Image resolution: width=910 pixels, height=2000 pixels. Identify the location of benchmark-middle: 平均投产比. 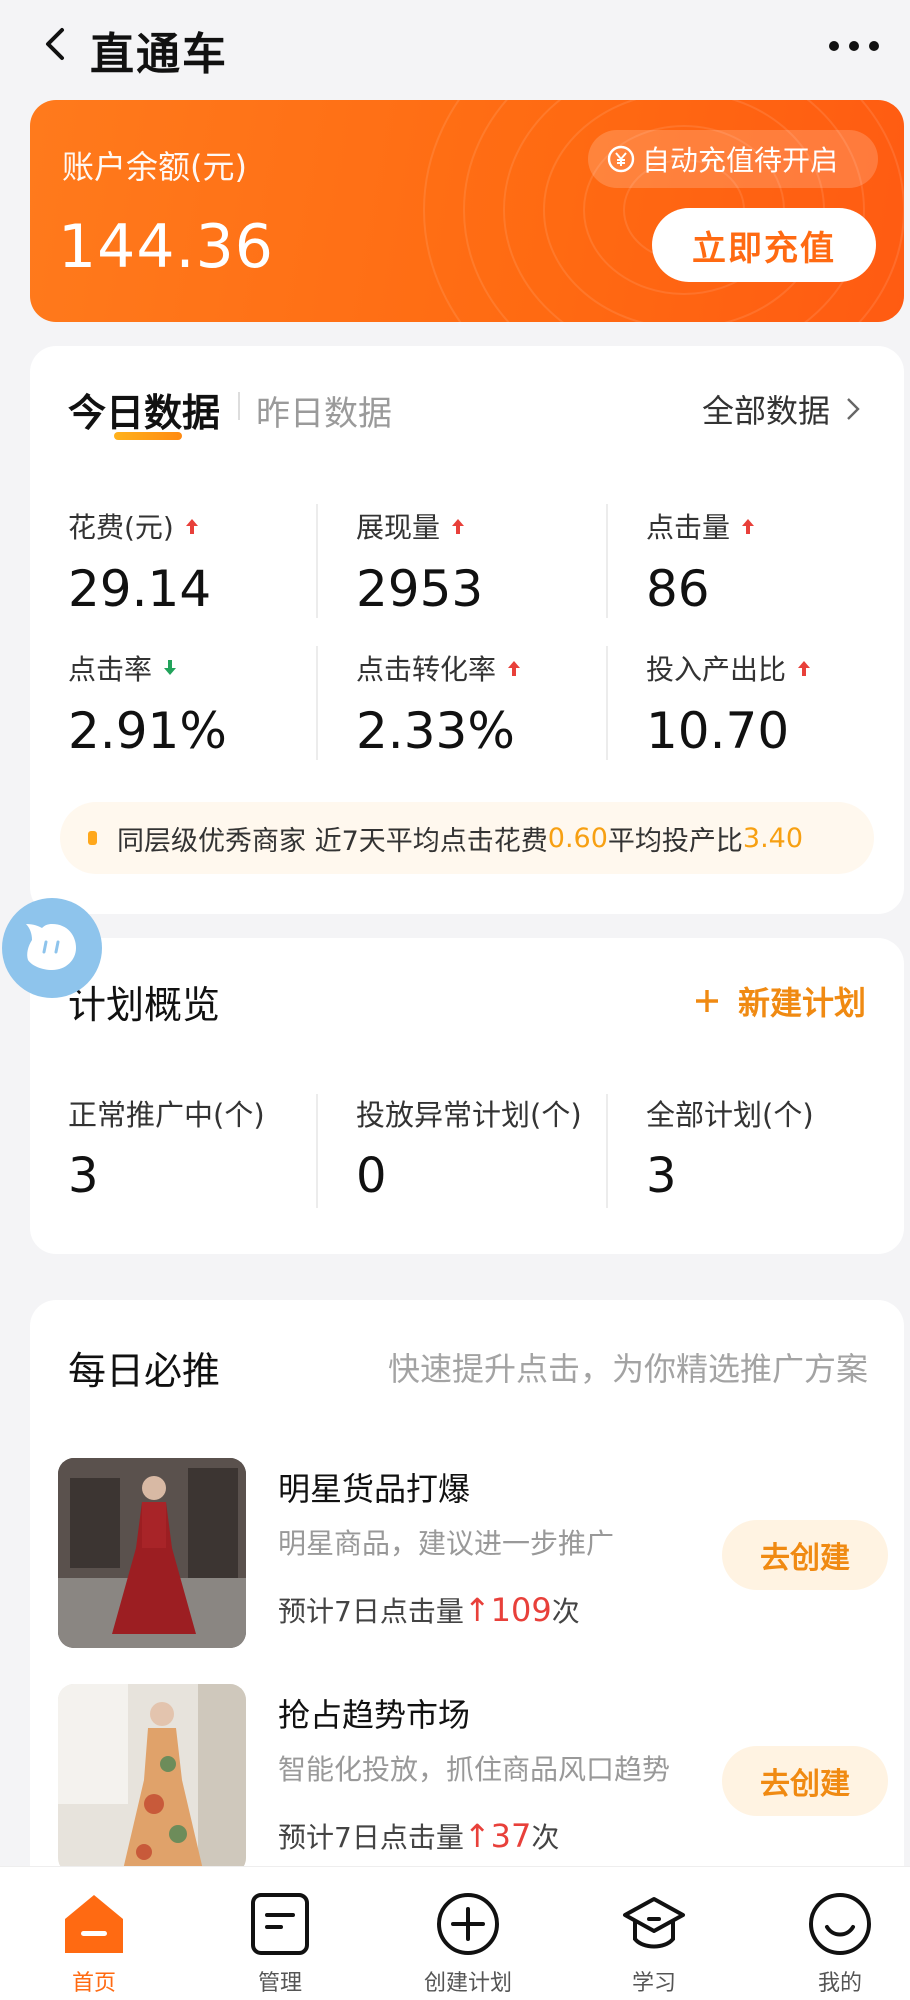
(675, 841).